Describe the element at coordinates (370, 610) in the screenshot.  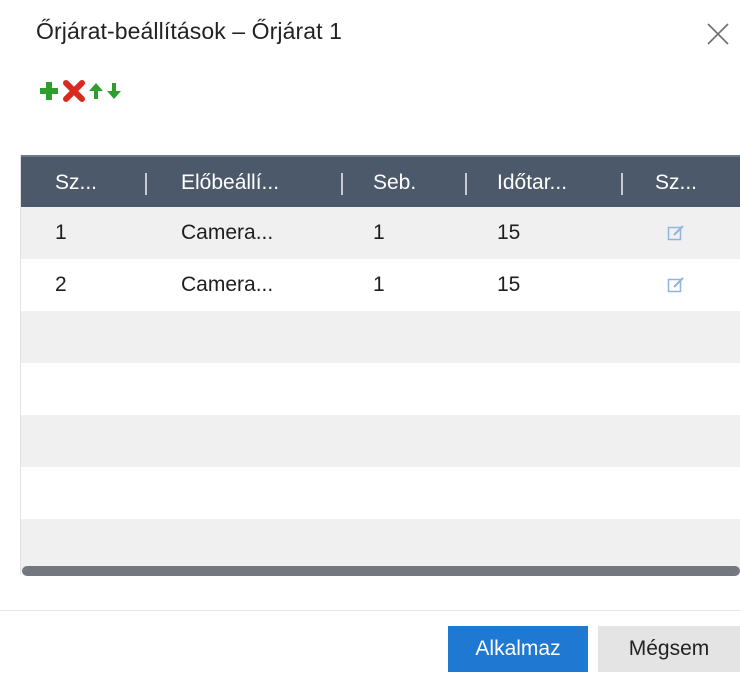
I see `footer-divider` at that location.